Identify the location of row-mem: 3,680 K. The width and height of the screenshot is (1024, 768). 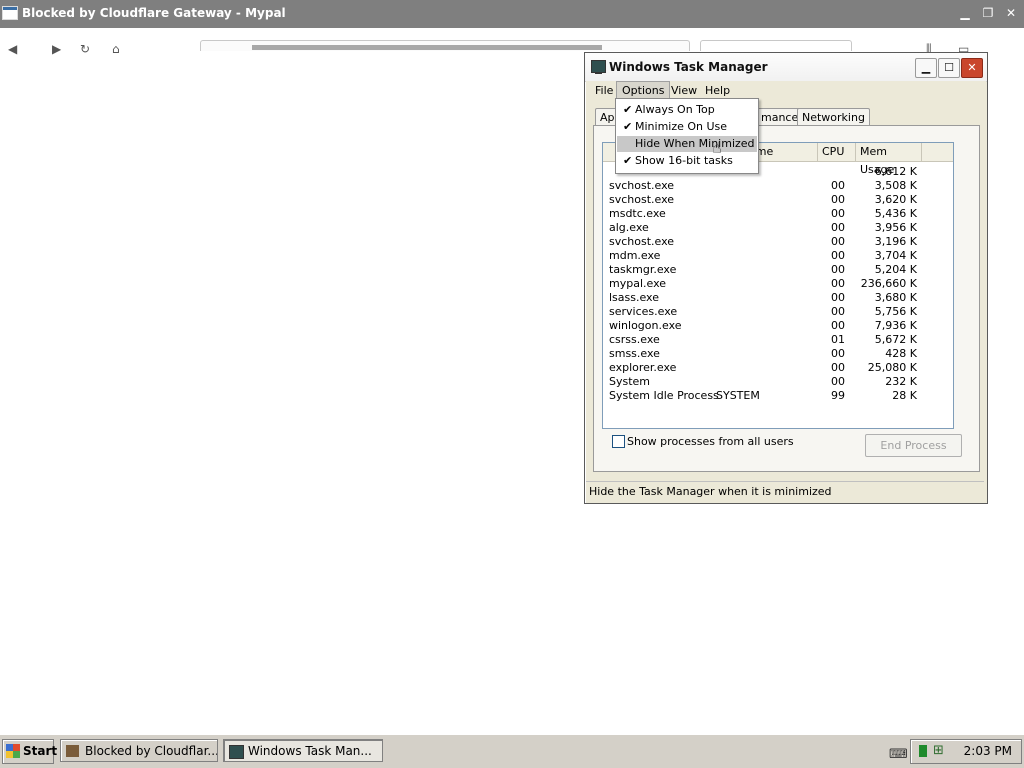
(895, 297).